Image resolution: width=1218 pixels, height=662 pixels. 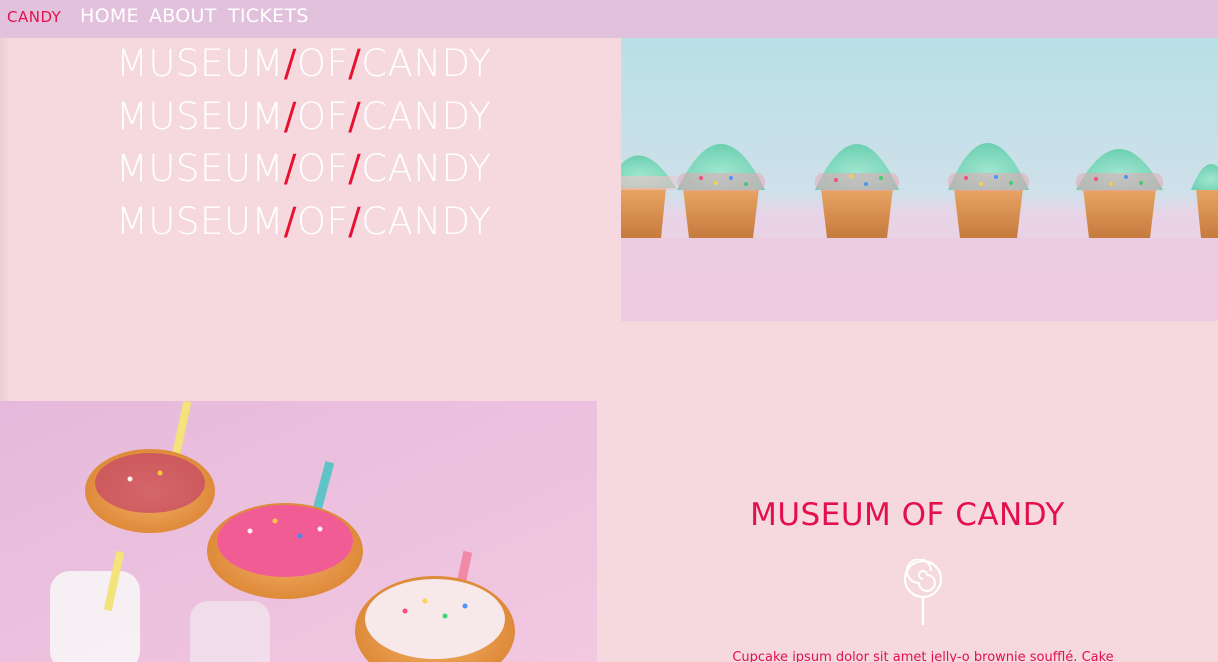 What do you see at coordinates (907, 515) in the screenshot?
I see `info-heading: MUSEUM OF CANDY` at bounding box center [907, 515].